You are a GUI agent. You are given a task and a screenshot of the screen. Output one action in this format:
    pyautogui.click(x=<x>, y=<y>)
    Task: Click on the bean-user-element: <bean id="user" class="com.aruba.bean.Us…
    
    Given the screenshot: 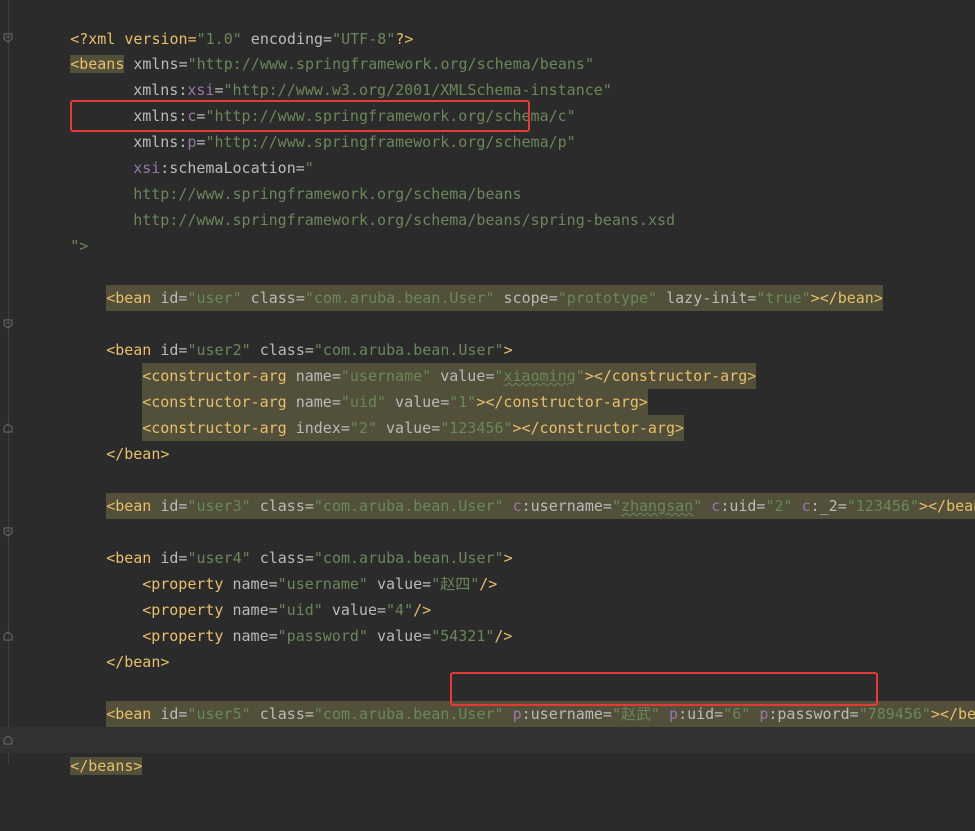 What is the action you would take?
    pyautogui.click(x=494, y=298)
    